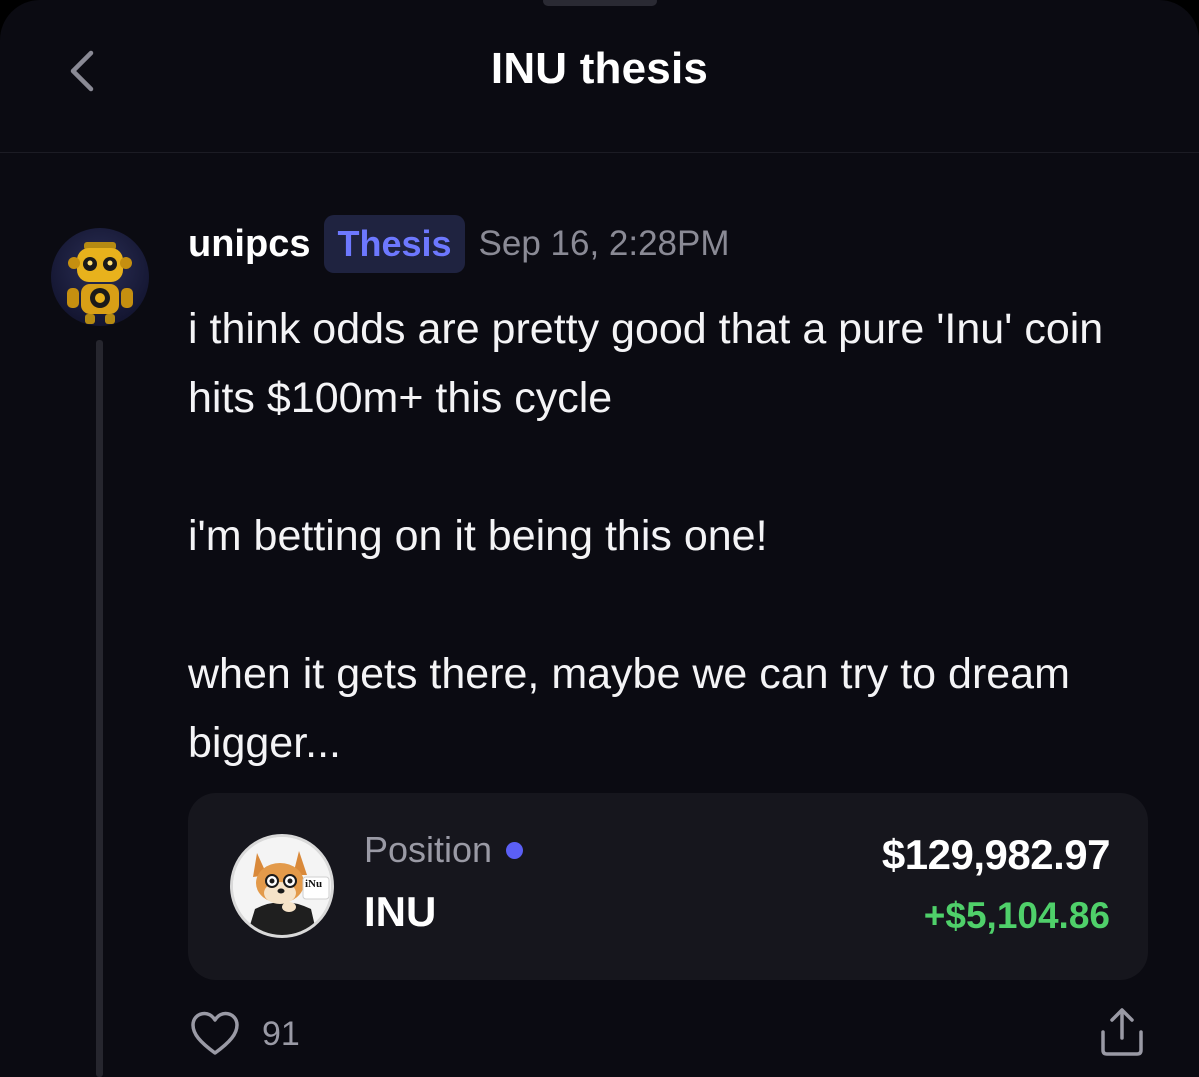  What do you see at coordinates (515, 850) in the screenshot?
I see `live-indicator-dot` at bounding box center [515, 850].